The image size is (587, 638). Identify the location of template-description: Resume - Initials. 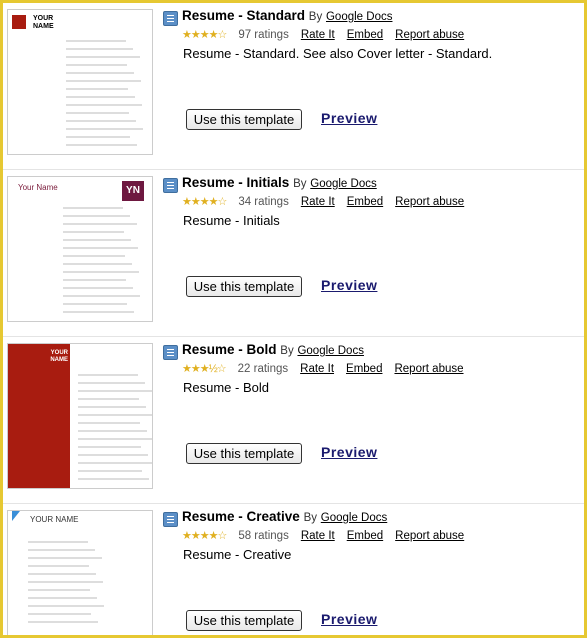
(231, 220).